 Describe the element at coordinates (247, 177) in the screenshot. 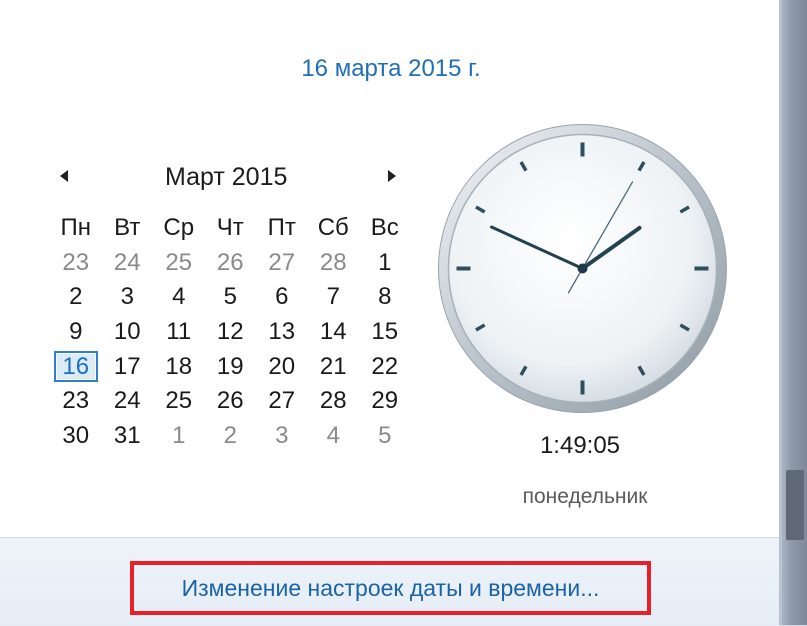

I see `month-title: Март 2015` at that location.